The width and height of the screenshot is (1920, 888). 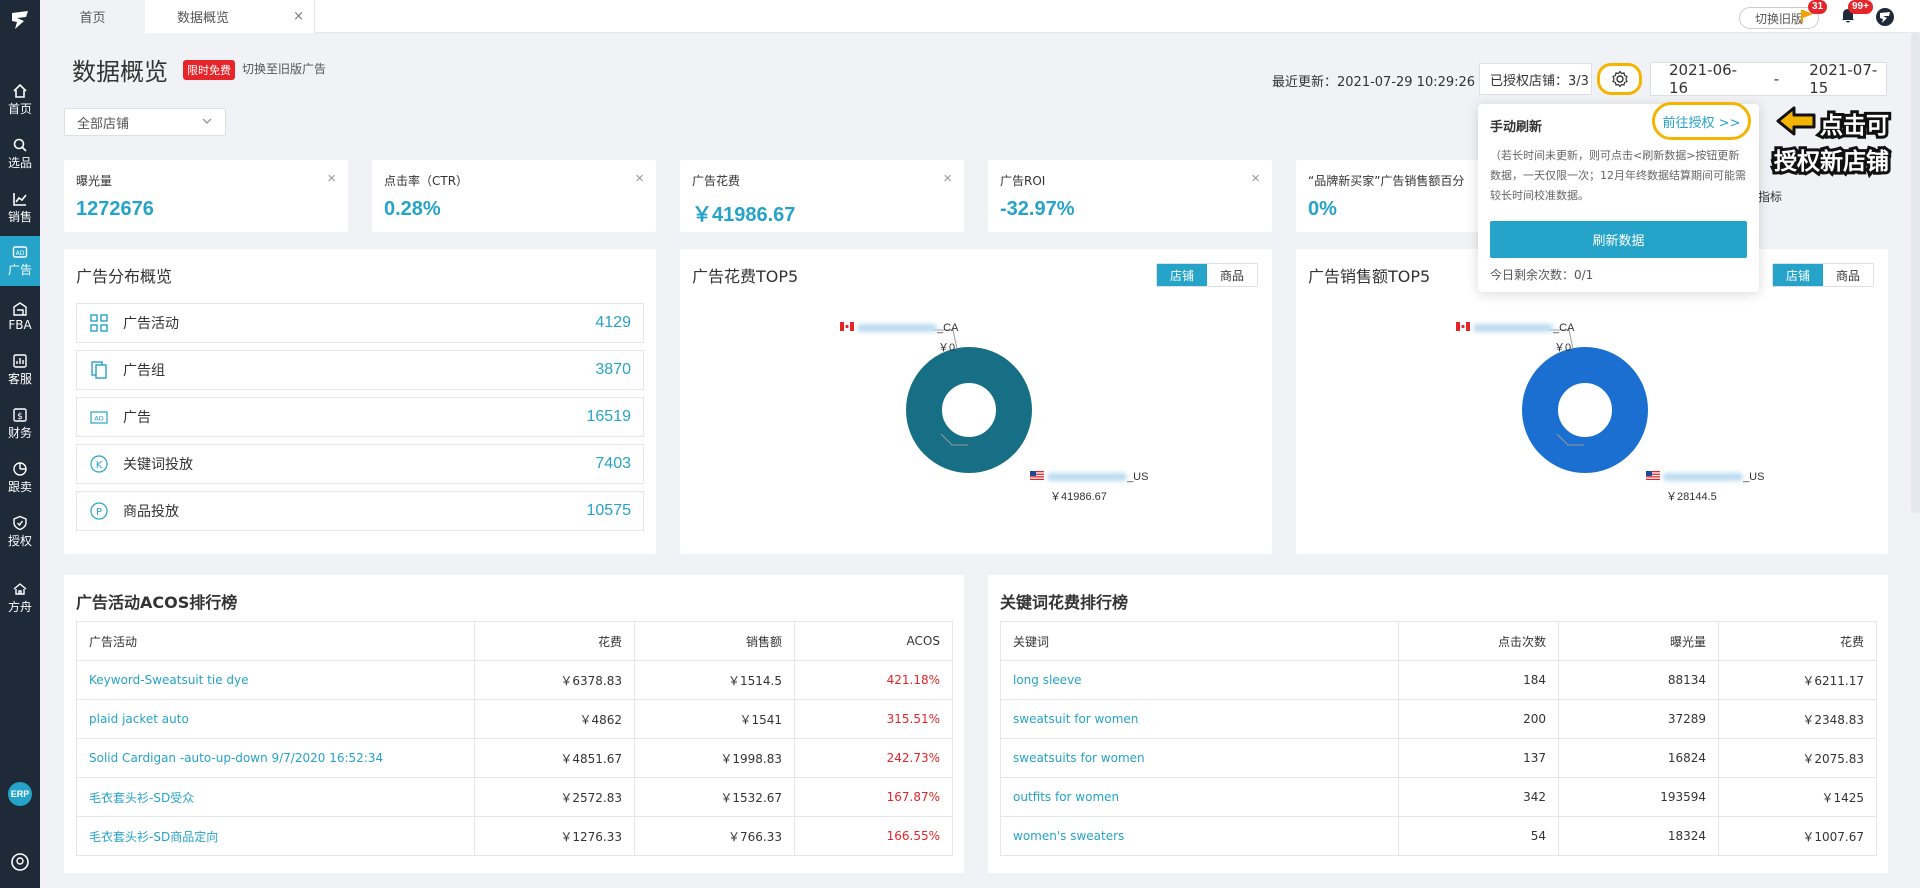 What do you see at coordinates (1199, 680) in the screenshot?
I see `keyword-link: long sleeve` at bounding box center [1199, 680].